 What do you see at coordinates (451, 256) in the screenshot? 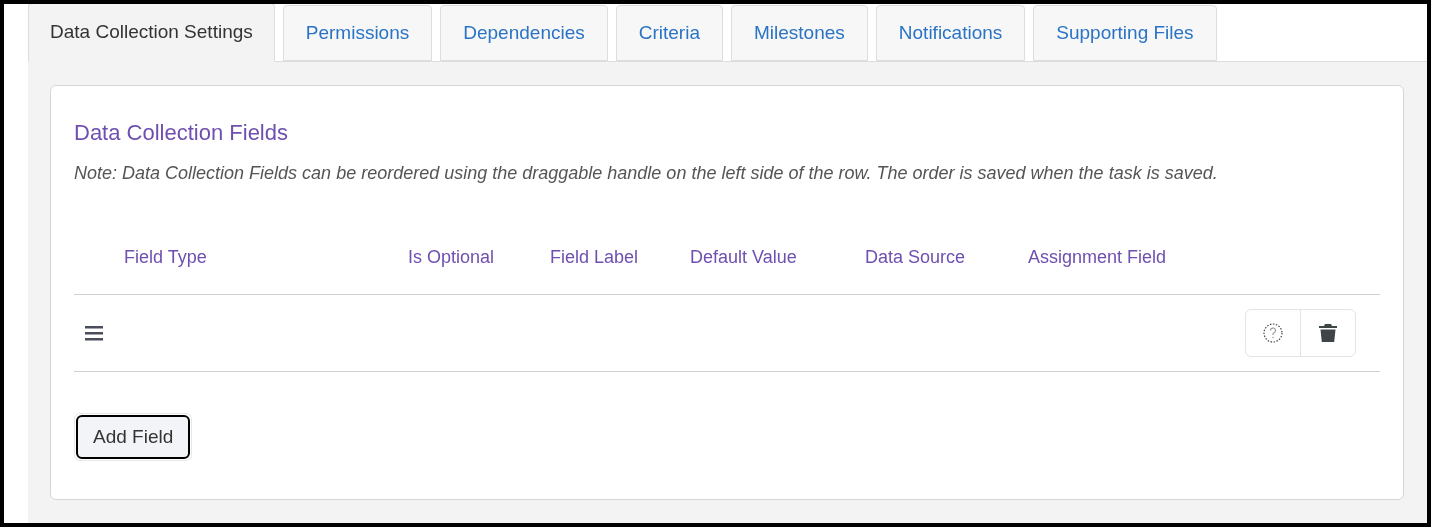
I see `column-header: Is Optional` at bounding box center [451, 256].